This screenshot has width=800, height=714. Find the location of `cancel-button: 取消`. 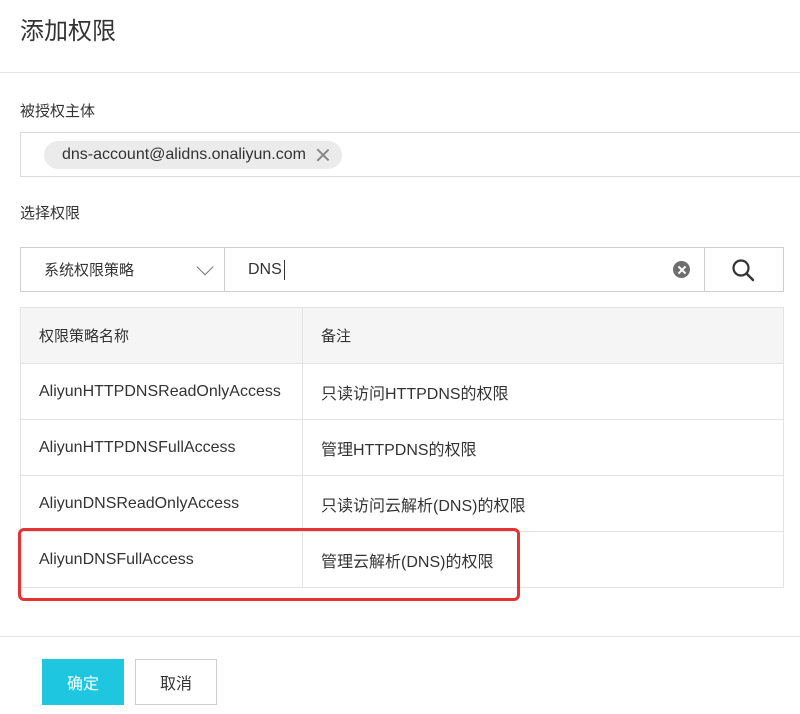

cancel-button: 取消 is located at coordinates (176, 682).